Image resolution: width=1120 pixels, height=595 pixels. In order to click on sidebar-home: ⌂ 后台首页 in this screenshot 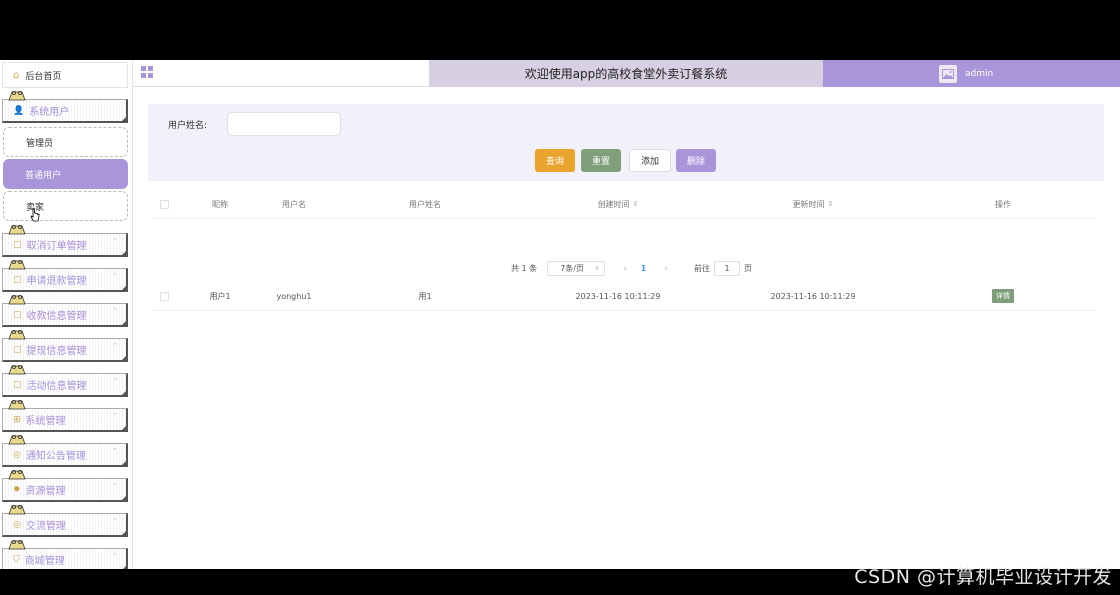, I will do `click(65, 75)`.